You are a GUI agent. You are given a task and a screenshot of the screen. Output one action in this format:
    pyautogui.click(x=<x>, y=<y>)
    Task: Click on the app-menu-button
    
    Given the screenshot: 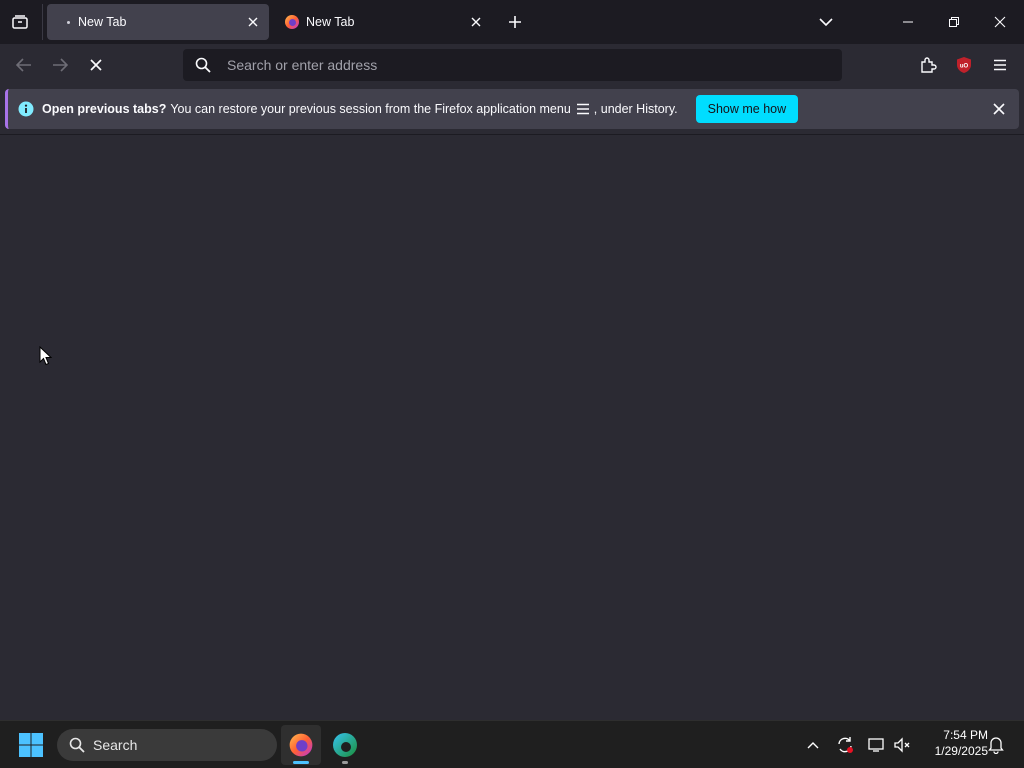 What is the action you would take?
    pyautogui.click(x=1000, y=65)
    